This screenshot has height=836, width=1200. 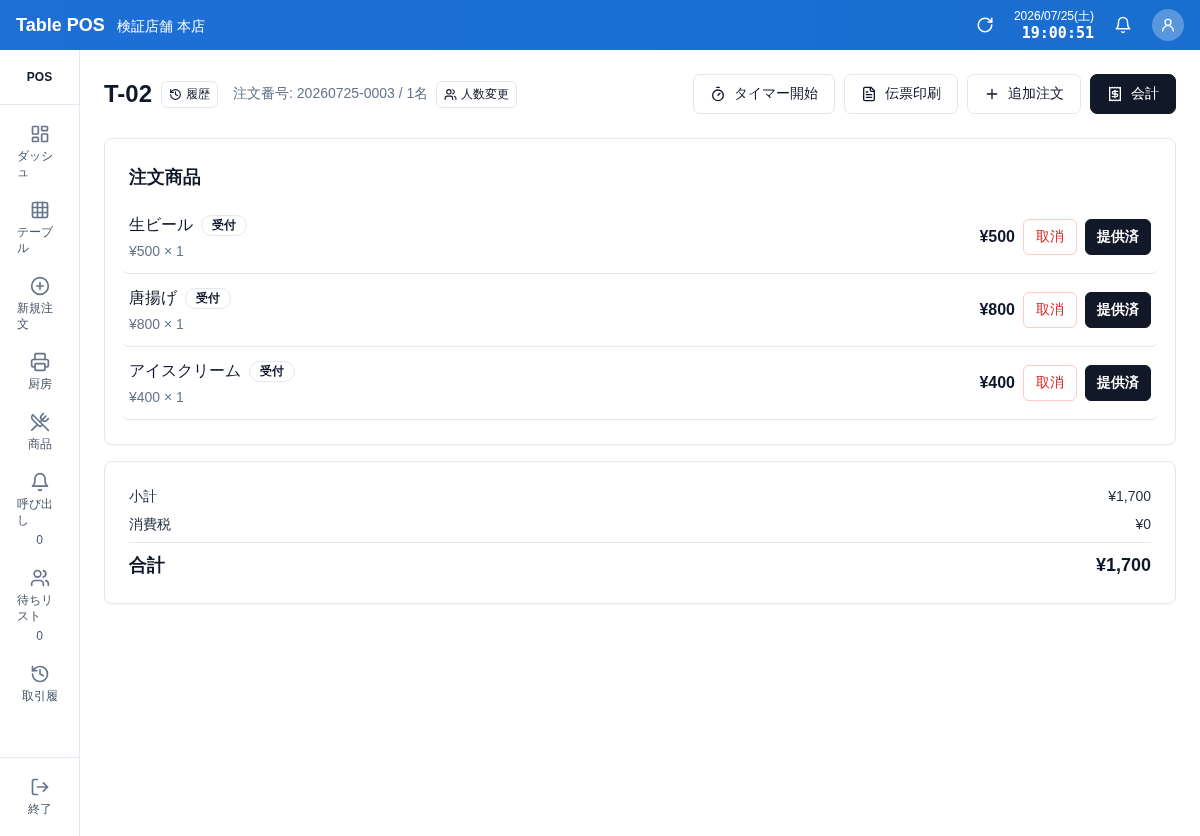 What do you see at coordinates (161, 225) in the screenshot?
I see `item-name: 生ビール` at bounding box center [161, 225].